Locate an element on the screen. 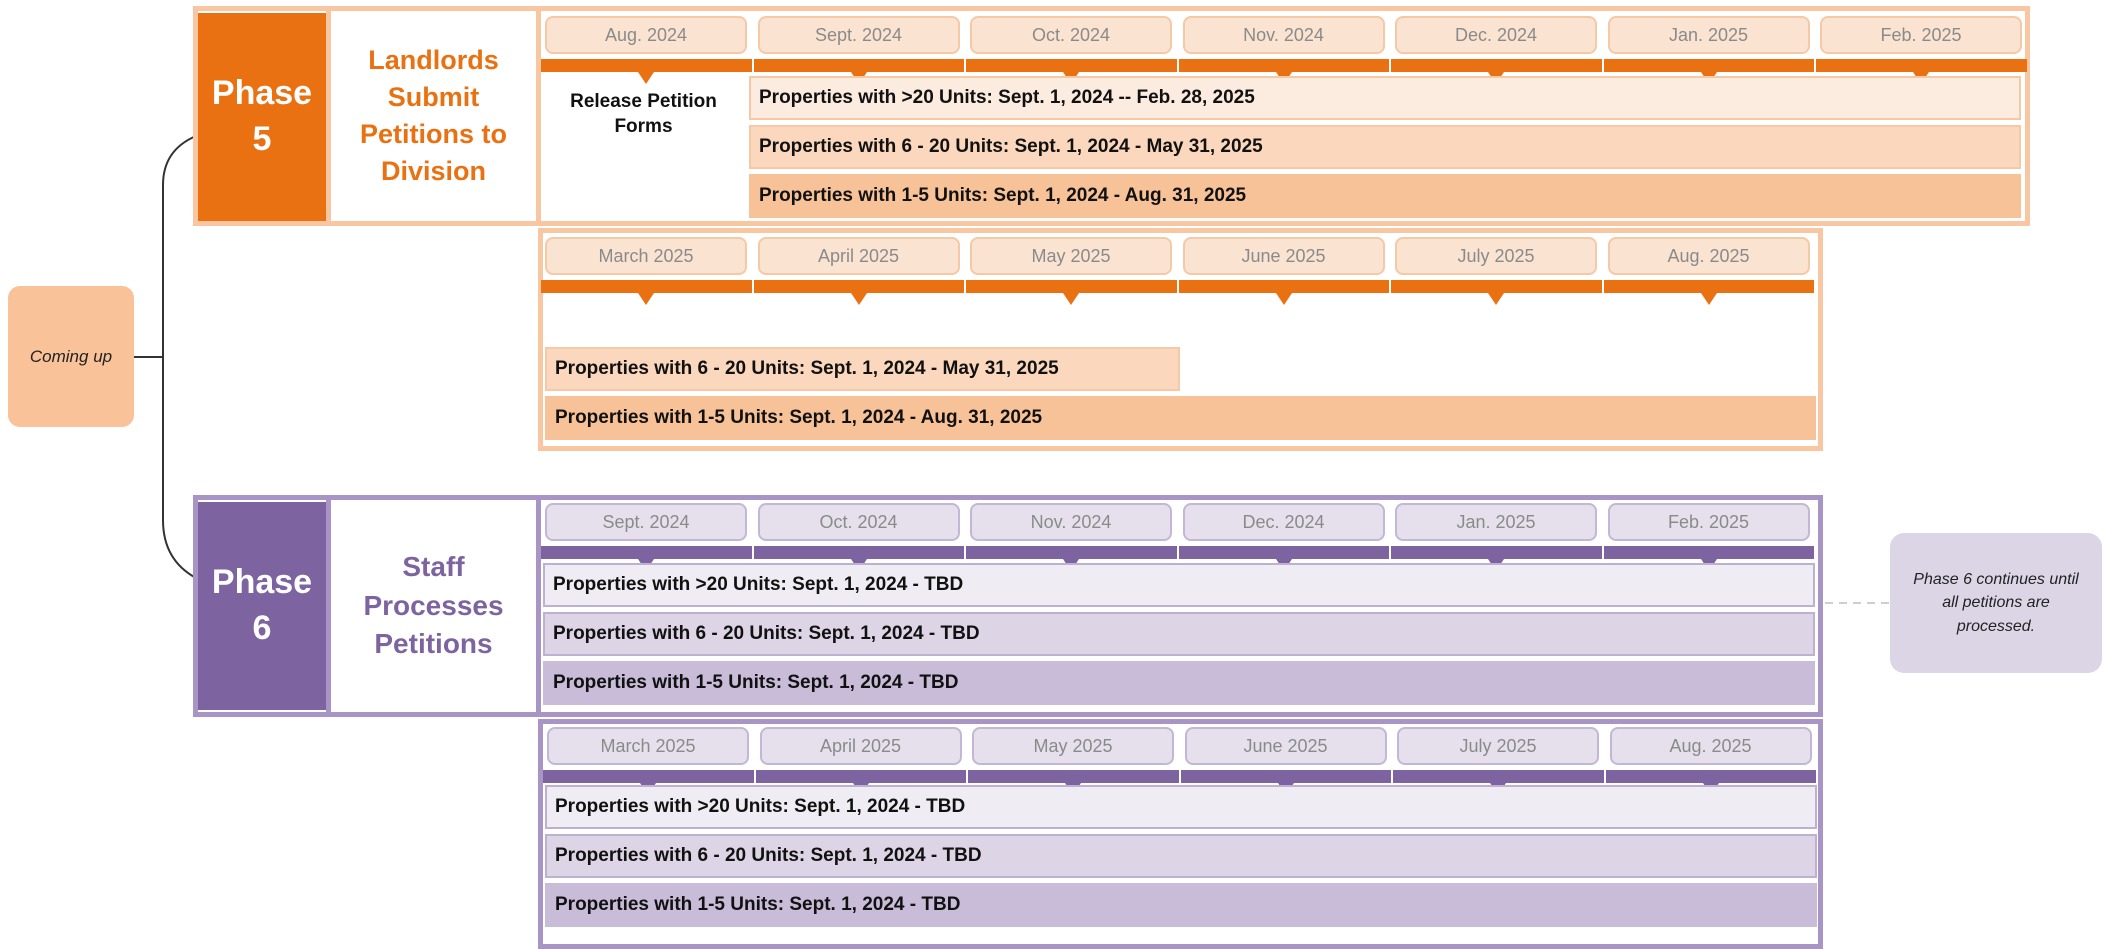  phase6-description: Staff Processes Petitions is located at coordinates (433, 606).